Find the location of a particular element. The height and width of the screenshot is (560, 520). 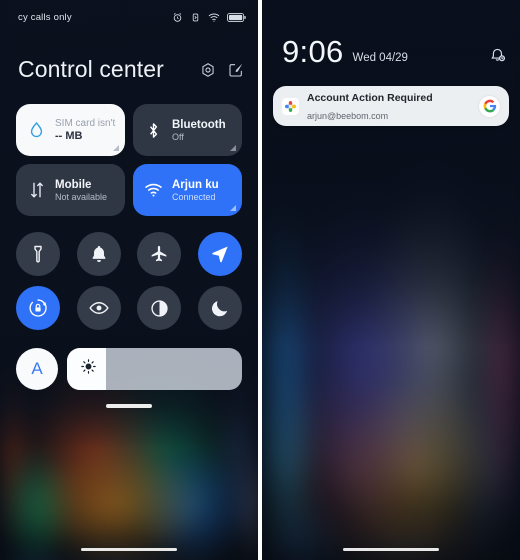

notification-text: Account Action Required arjun@beebom.com is located at coordinates (389, 106).